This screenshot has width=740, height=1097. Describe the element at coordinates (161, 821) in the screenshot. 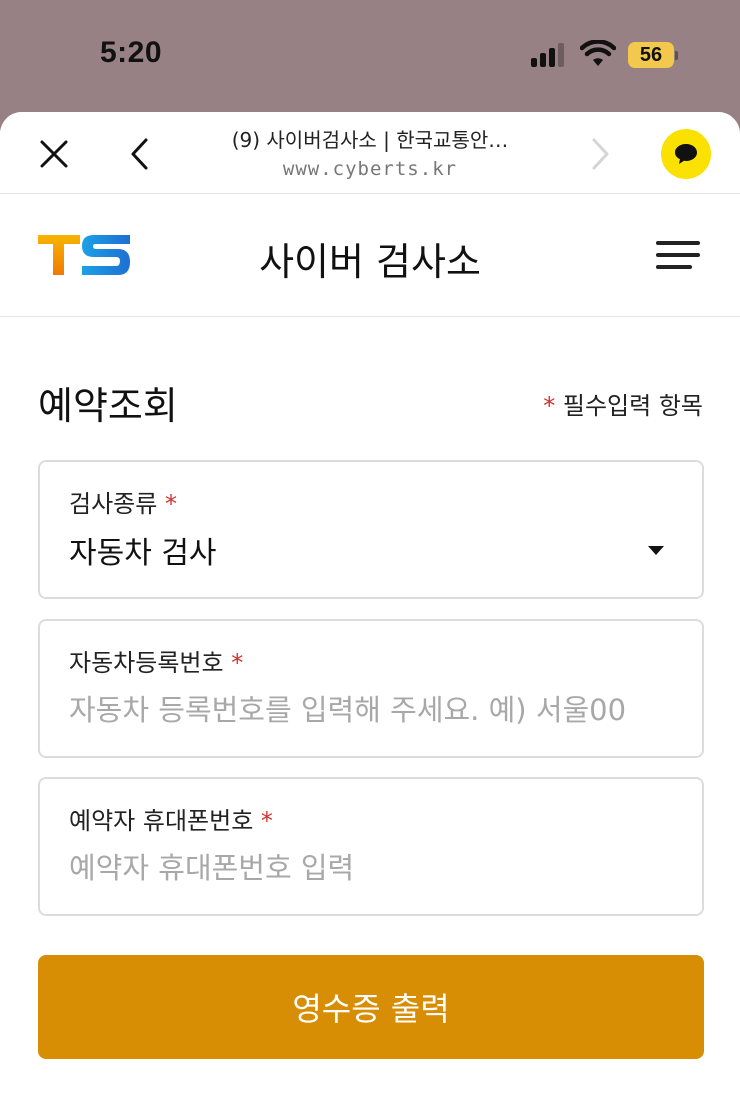

I see `phone-number-label-text: 예약자 휴대폰번호` at that location.